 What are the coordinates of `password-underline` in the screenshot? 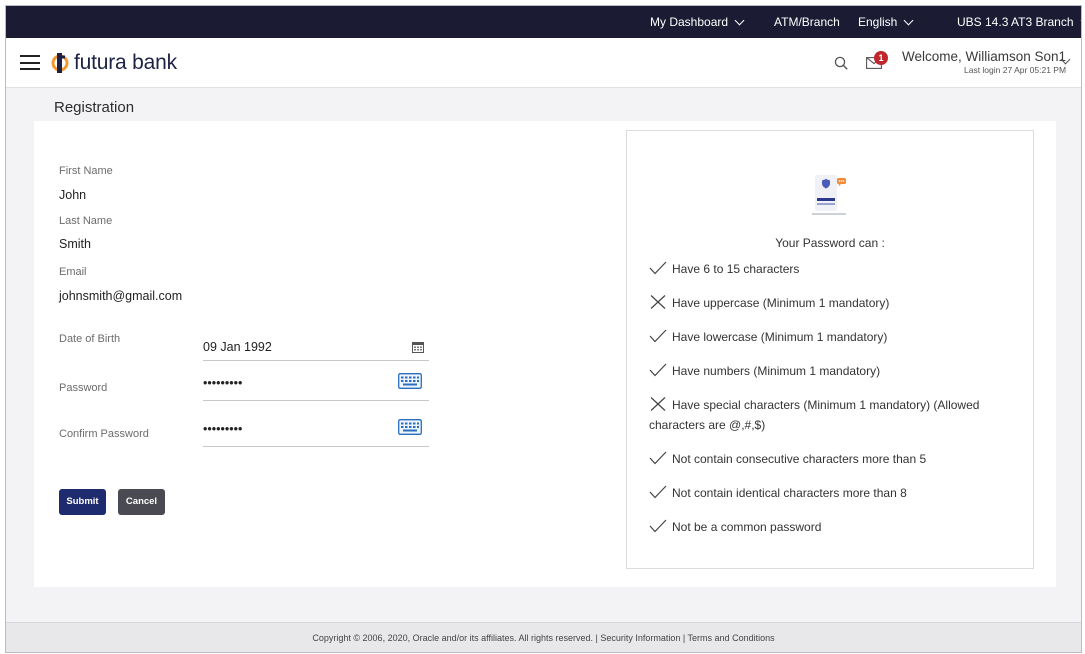 It's located at (316, 400).